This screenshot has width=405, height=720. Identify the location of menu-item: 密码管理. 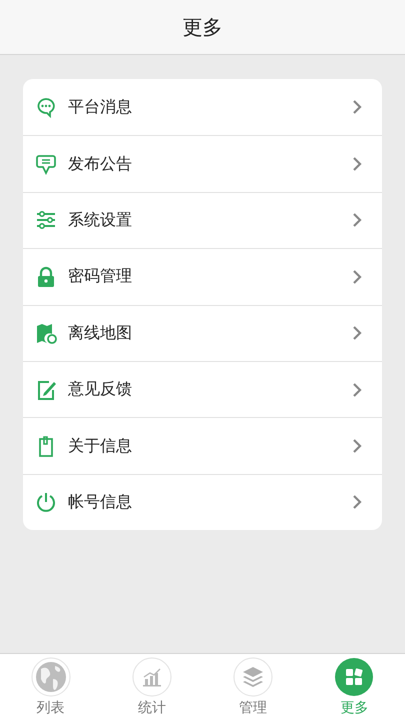
(202, 276).